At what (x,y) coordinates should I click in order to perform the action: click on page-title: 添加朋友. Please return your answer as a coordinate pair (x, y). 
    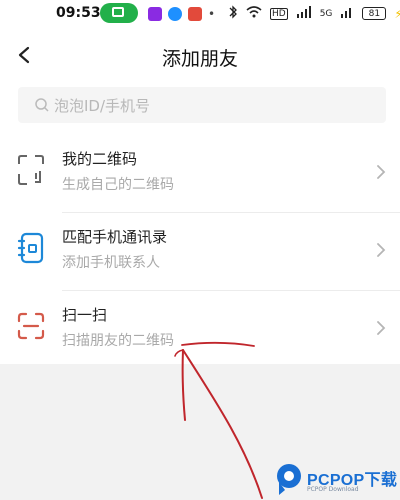
    Looking at the image, I should click on (199, 59).